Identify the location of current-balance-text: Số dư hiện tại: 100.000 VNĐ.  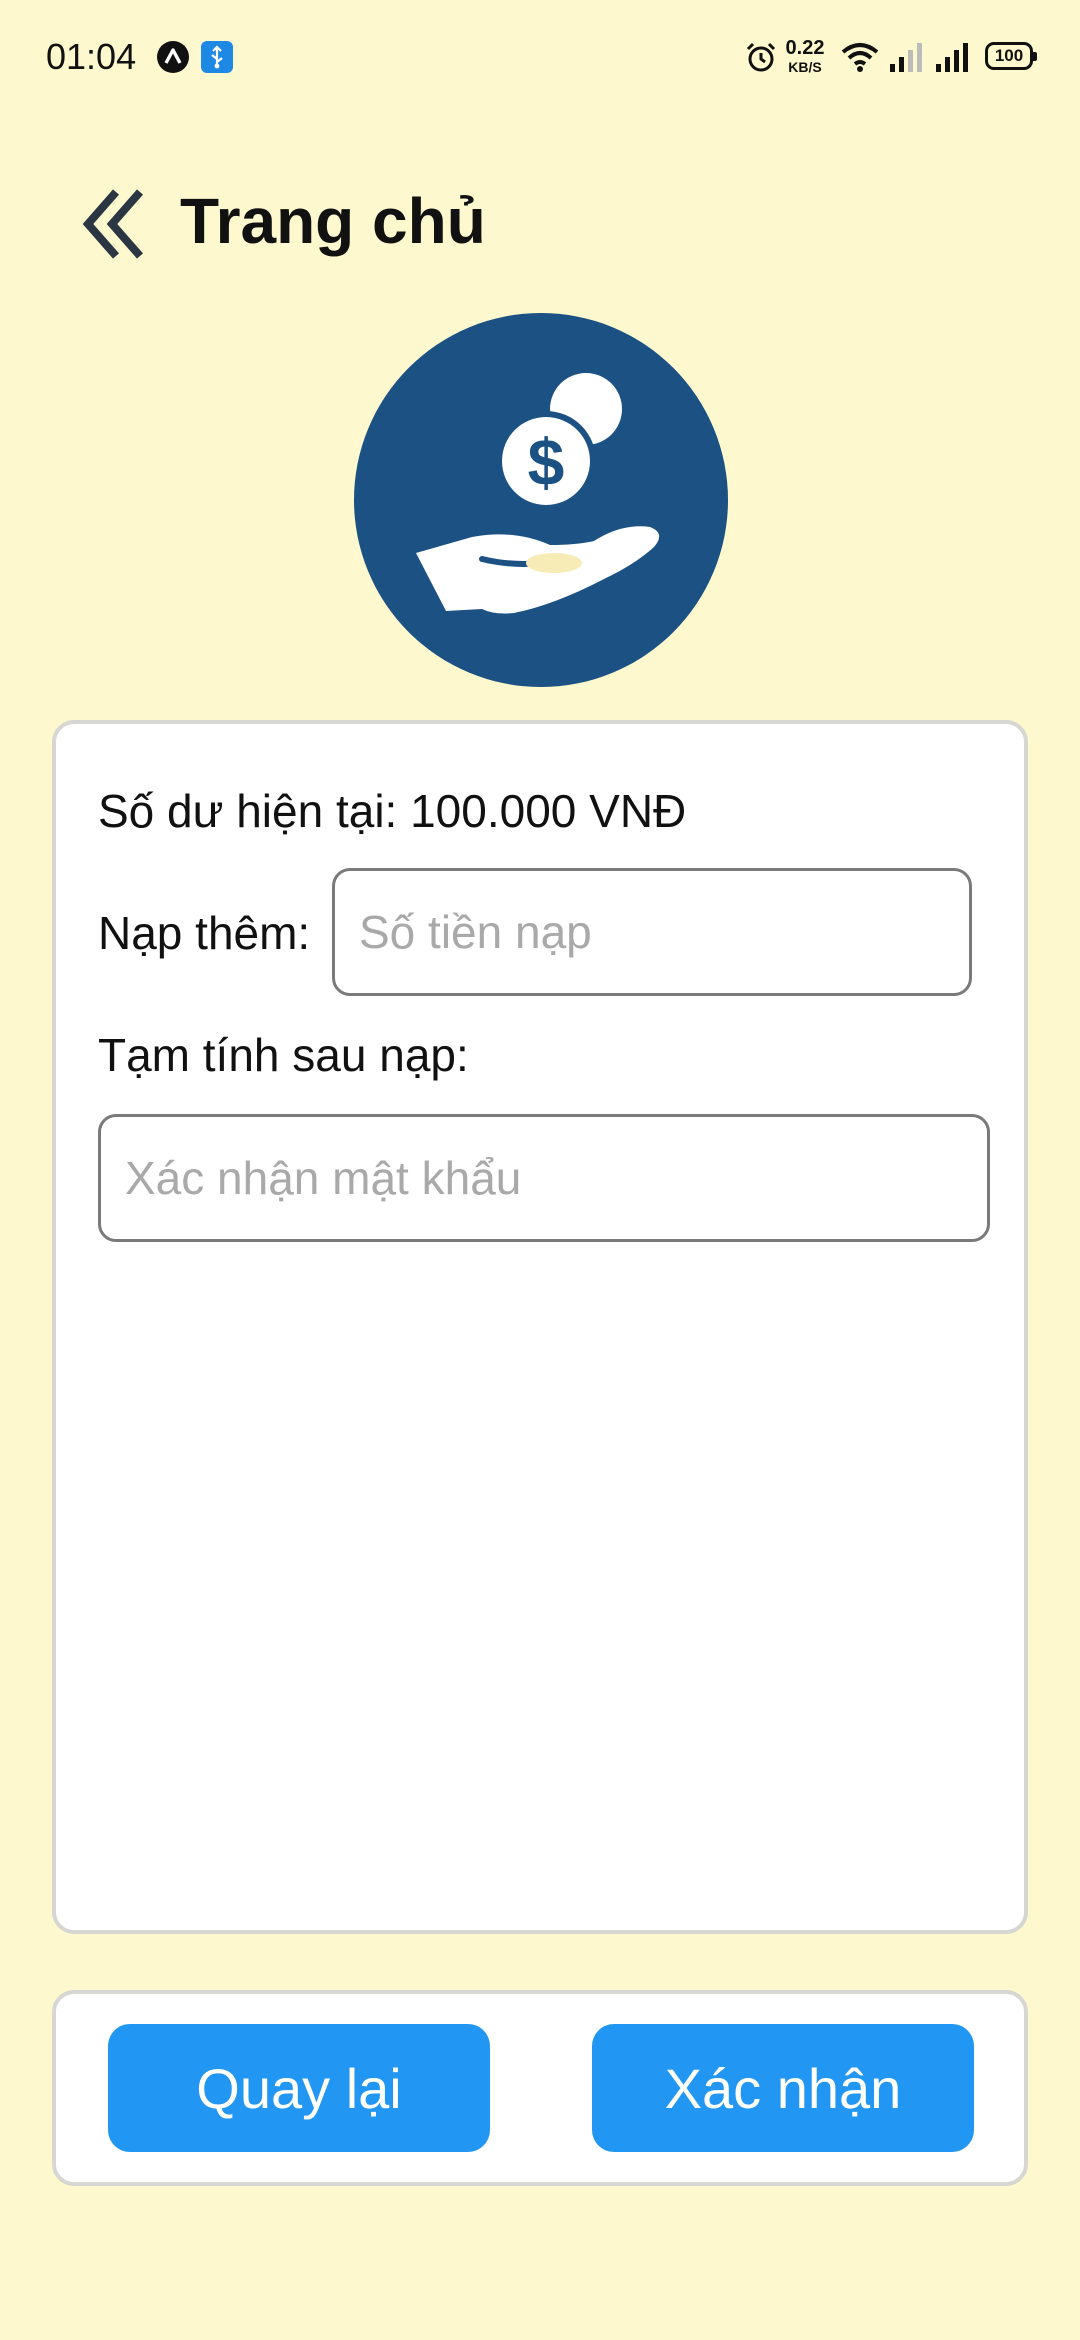
(392, 811).